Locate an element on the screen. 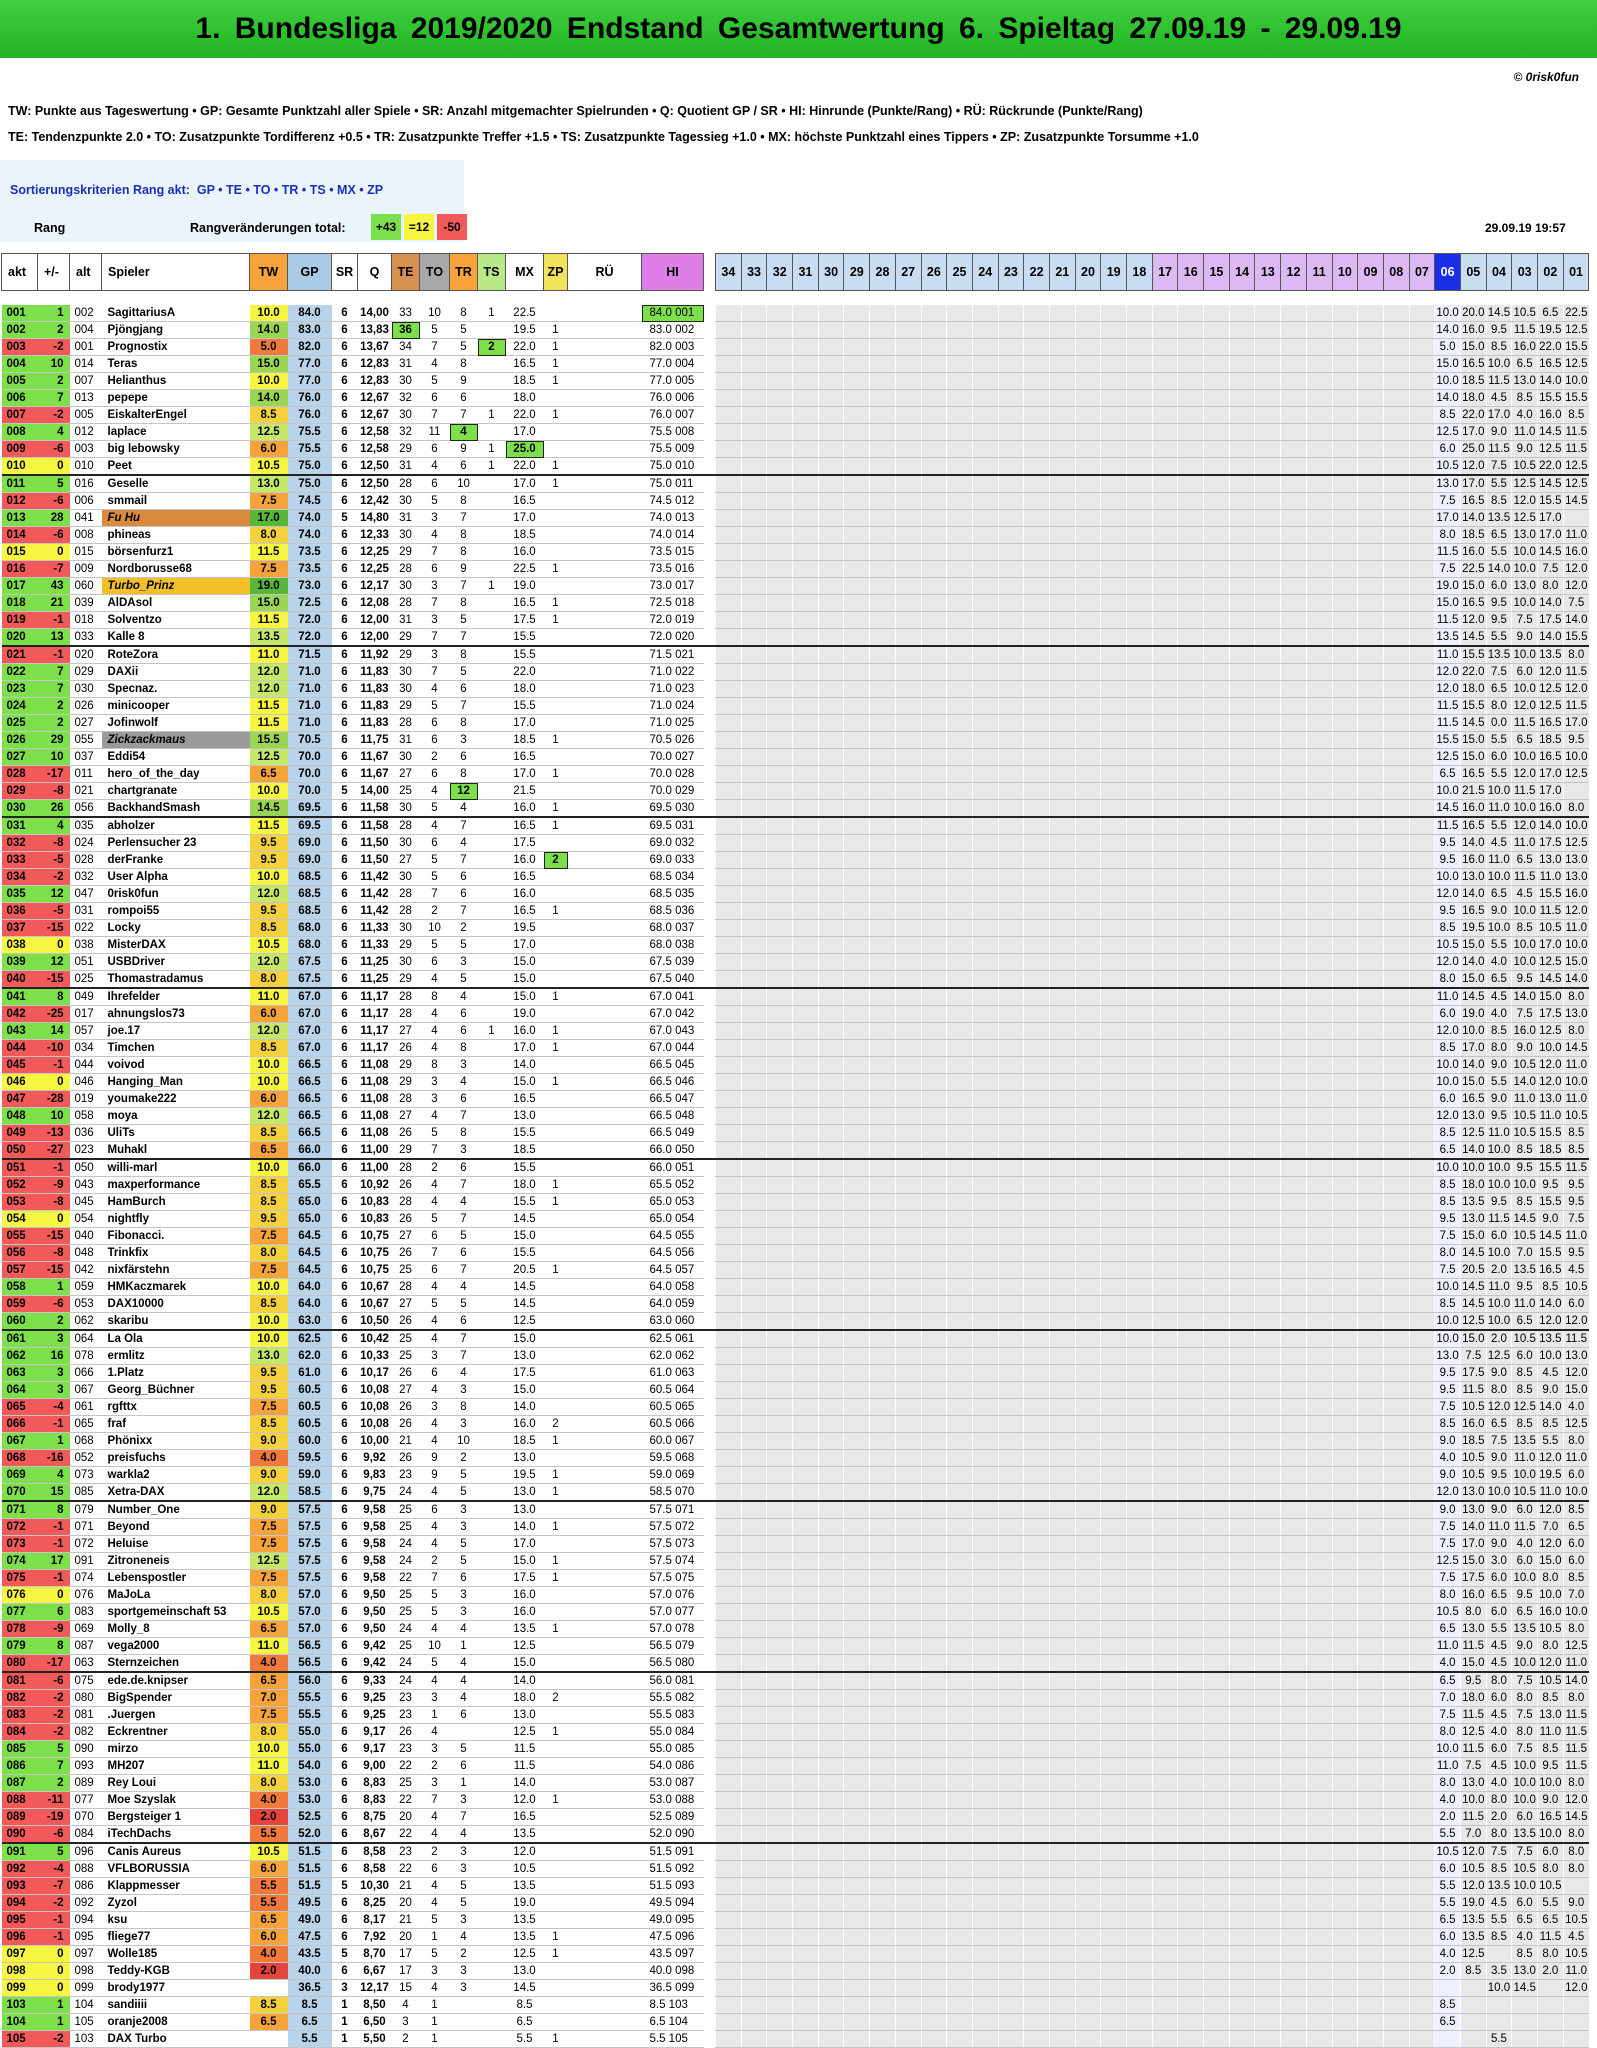 Image resolution: width=1597 pixels, height=2048 pixels. round-score: 10.5 is located at coordinates (1447, 1612).